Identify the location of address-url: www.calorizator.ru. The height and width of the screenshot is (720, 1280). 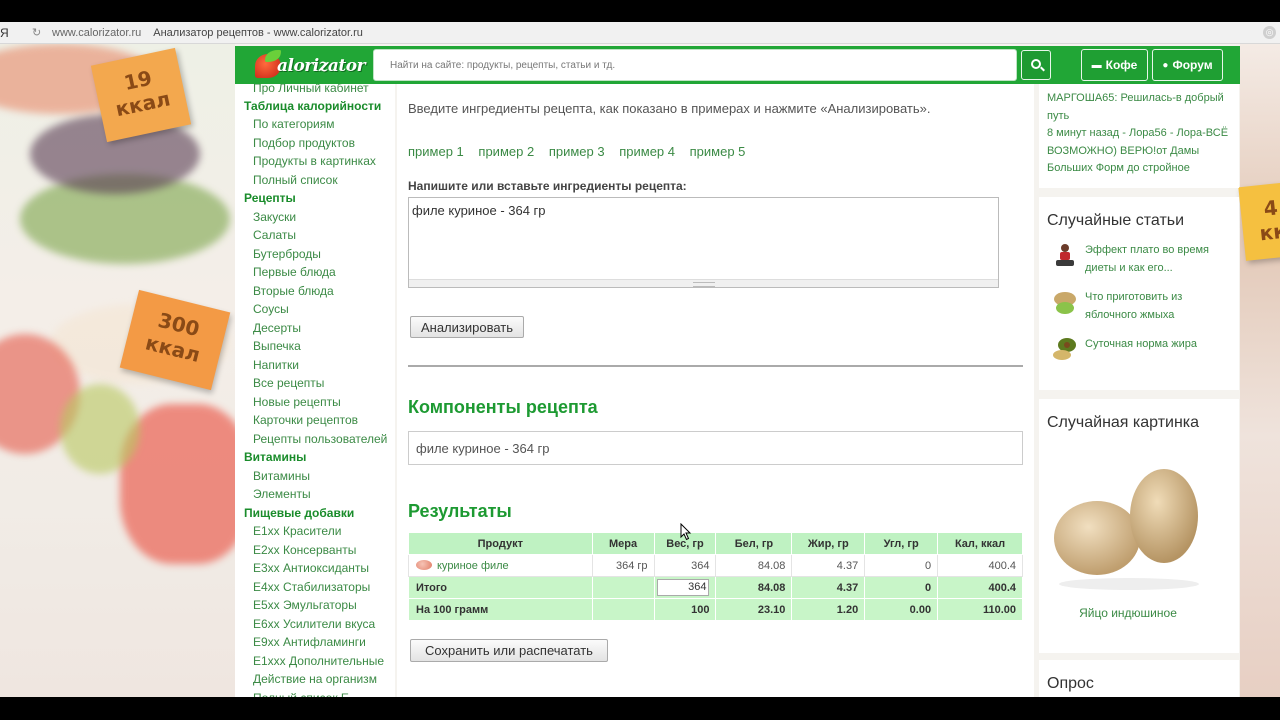
(96, 33).